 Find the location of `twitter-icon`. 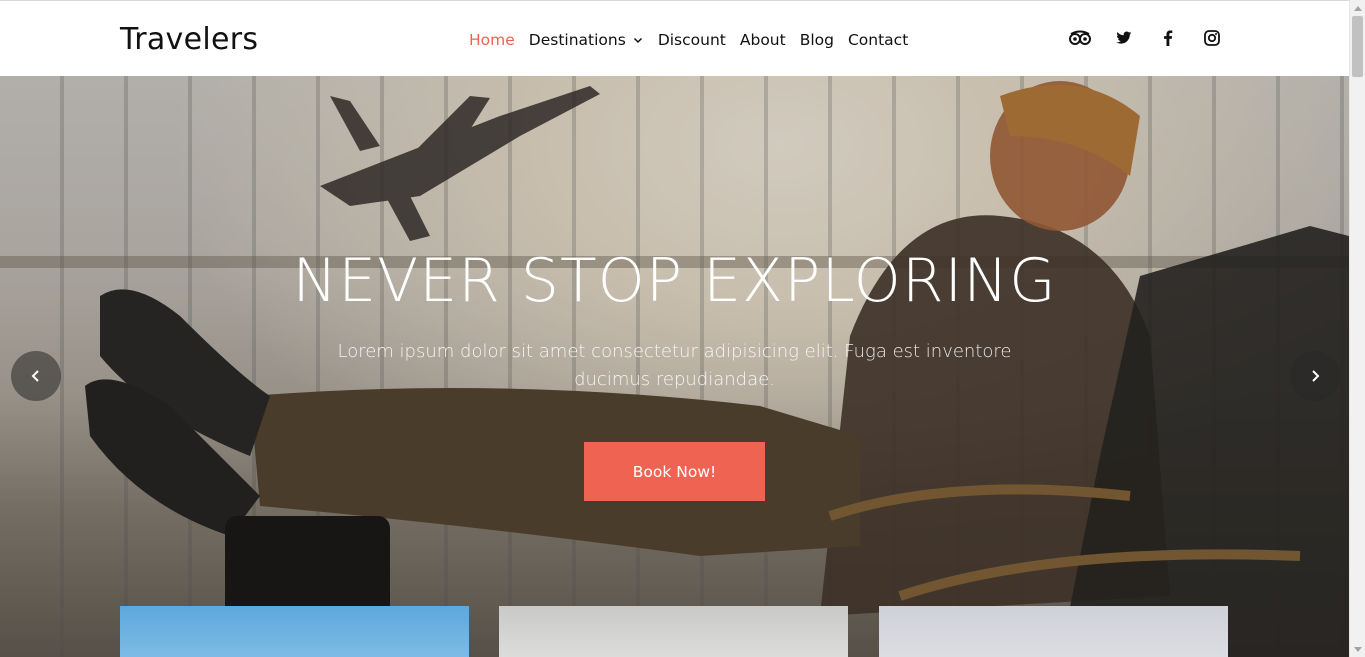

twitter-icon is located at coordinates (1124, 38).